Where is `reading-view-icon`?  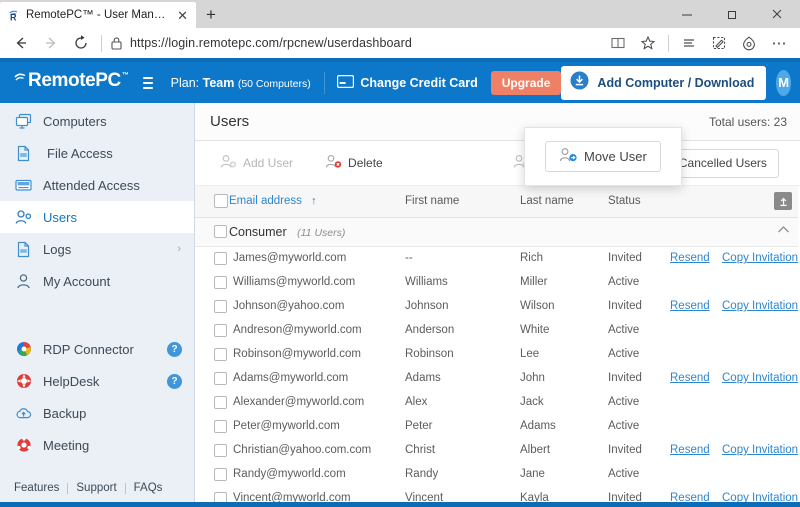 reading-view-icon is located at coordinates (618, 43).